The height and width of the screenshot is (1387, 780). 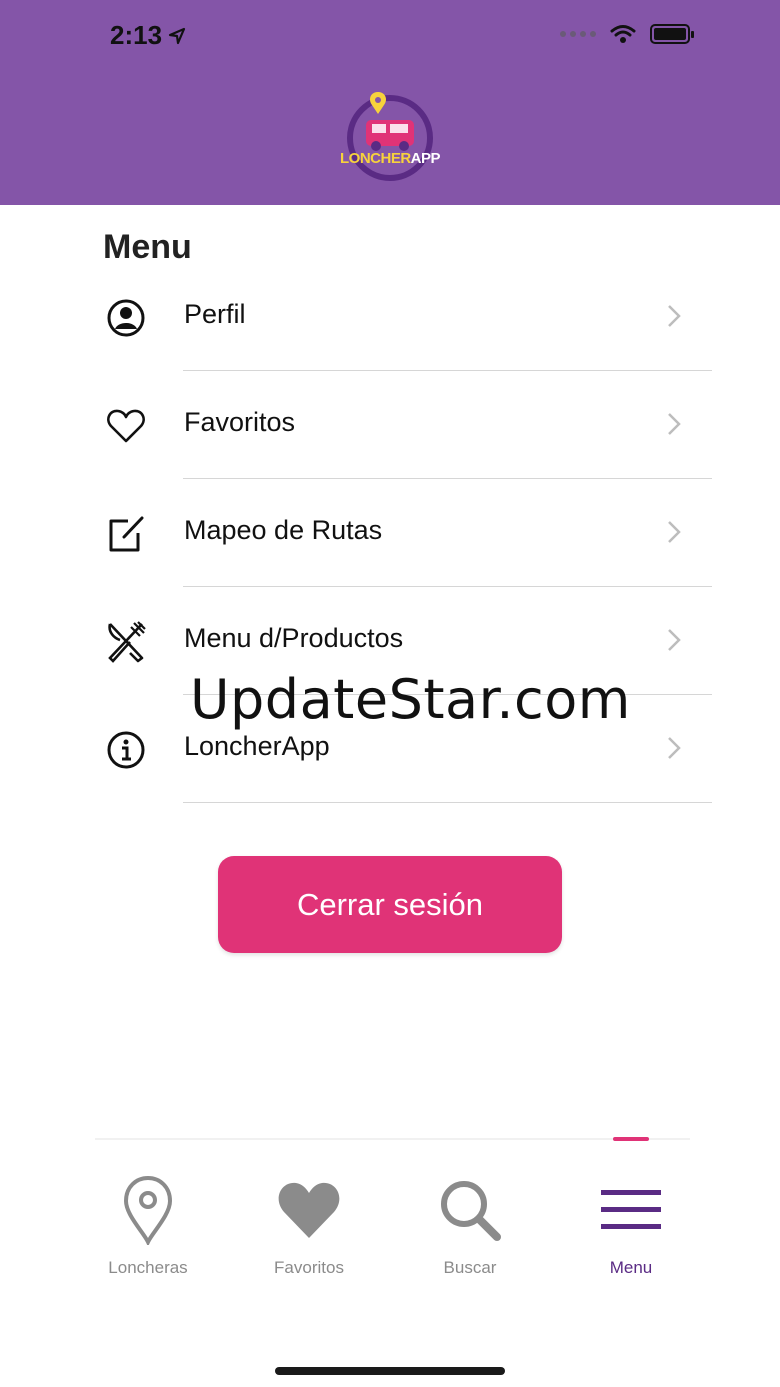 I want to click on menu-item-label: Menu d/Productos, so click(x=294, y=638).